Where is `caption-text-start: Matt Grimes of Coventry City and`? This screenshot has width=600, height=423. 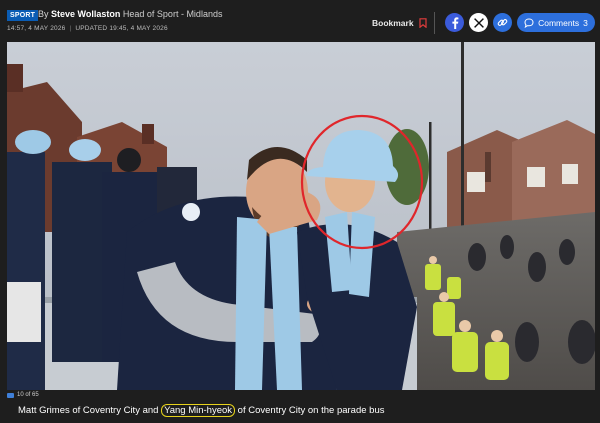
caption-text-start: Matt Grimes of Coventry City and is located at coordinates (90, 410).